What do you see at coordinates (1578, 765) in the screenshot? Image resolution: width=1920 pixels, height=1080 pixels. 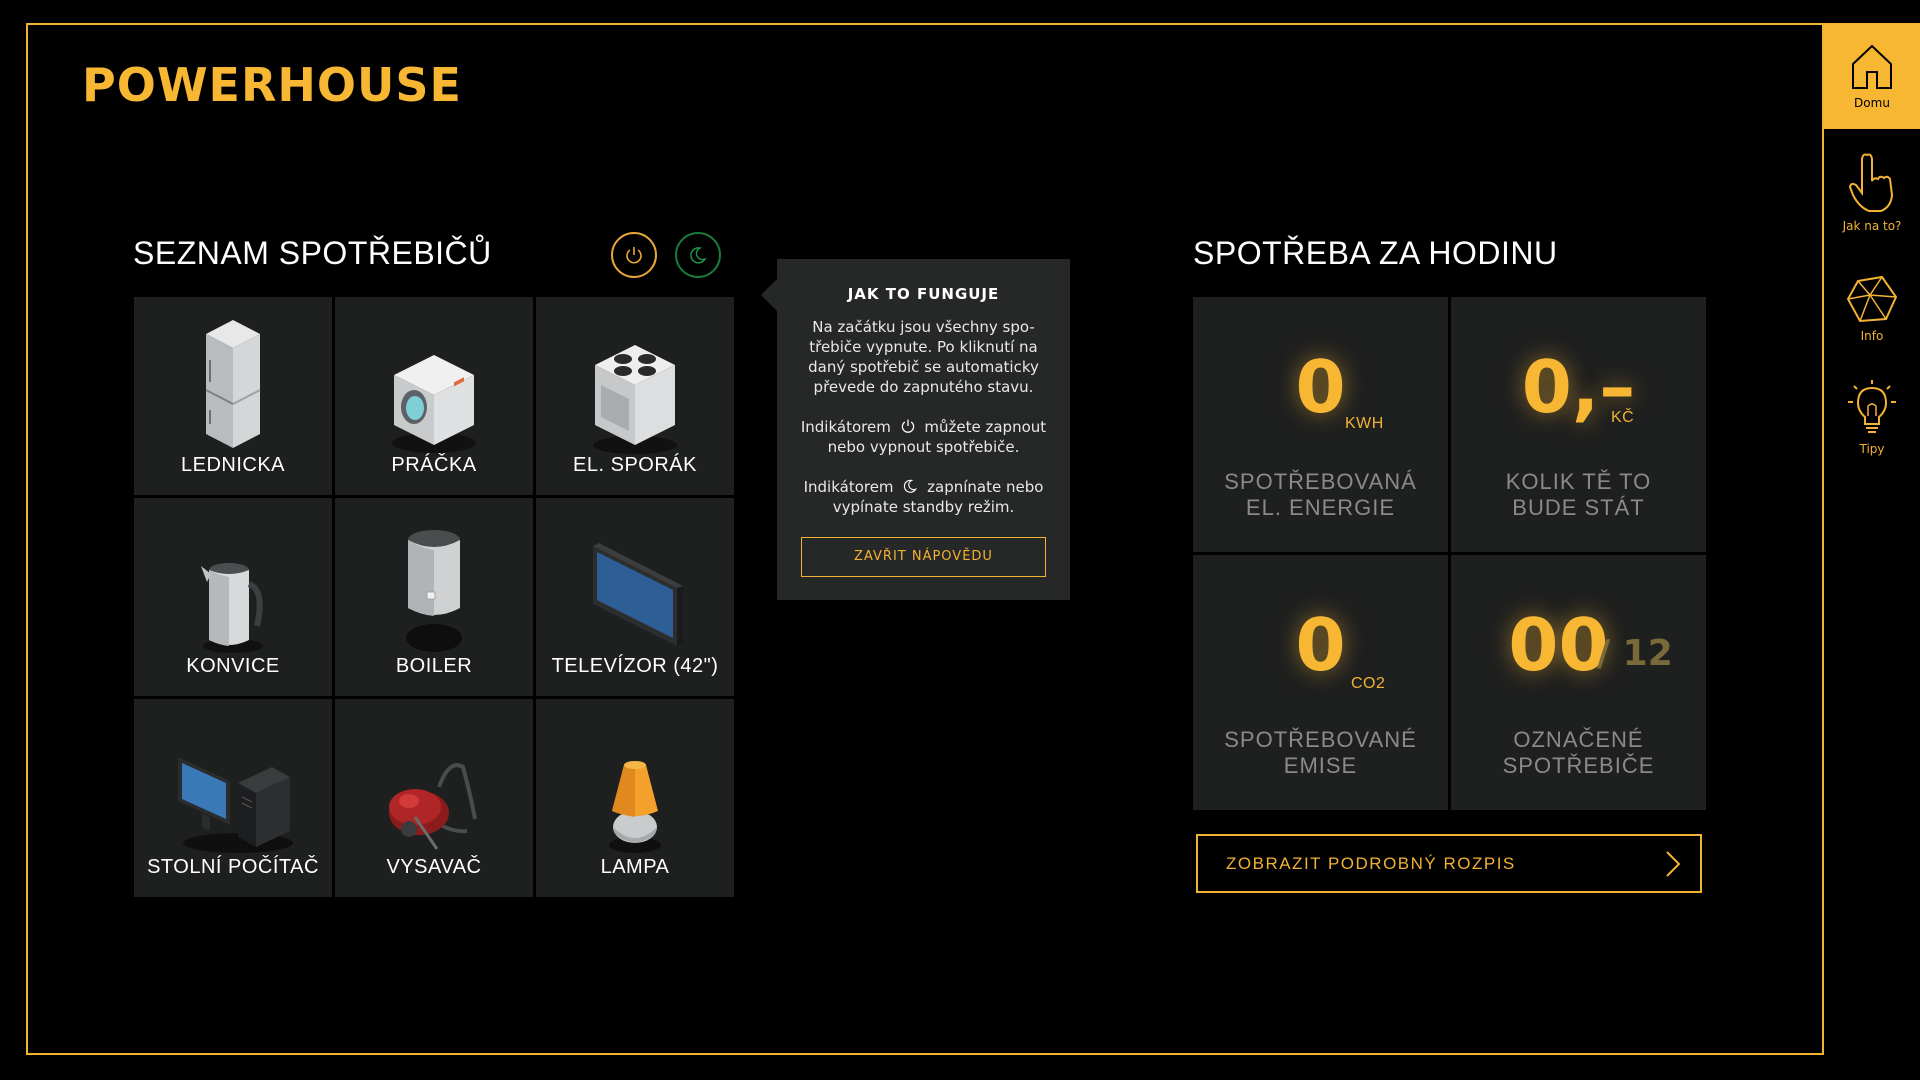 I see `marked-desc-line-2: SPOTŘEBIČE` at bounding box center [1578, 765].